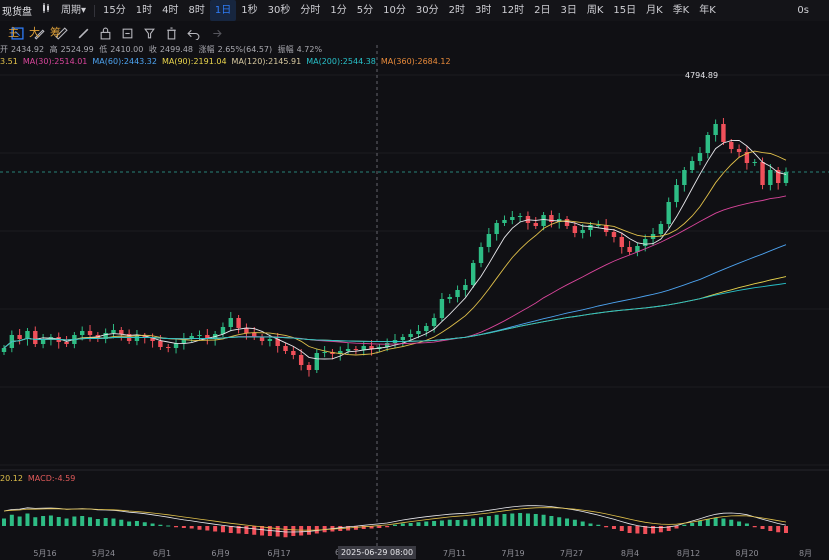 Image resolution: width=829 pixels, height=560 pixels. Describe the element at coordinates (279, 553) in the screenshot. I see `x-tick-label: 6月17` at that location.